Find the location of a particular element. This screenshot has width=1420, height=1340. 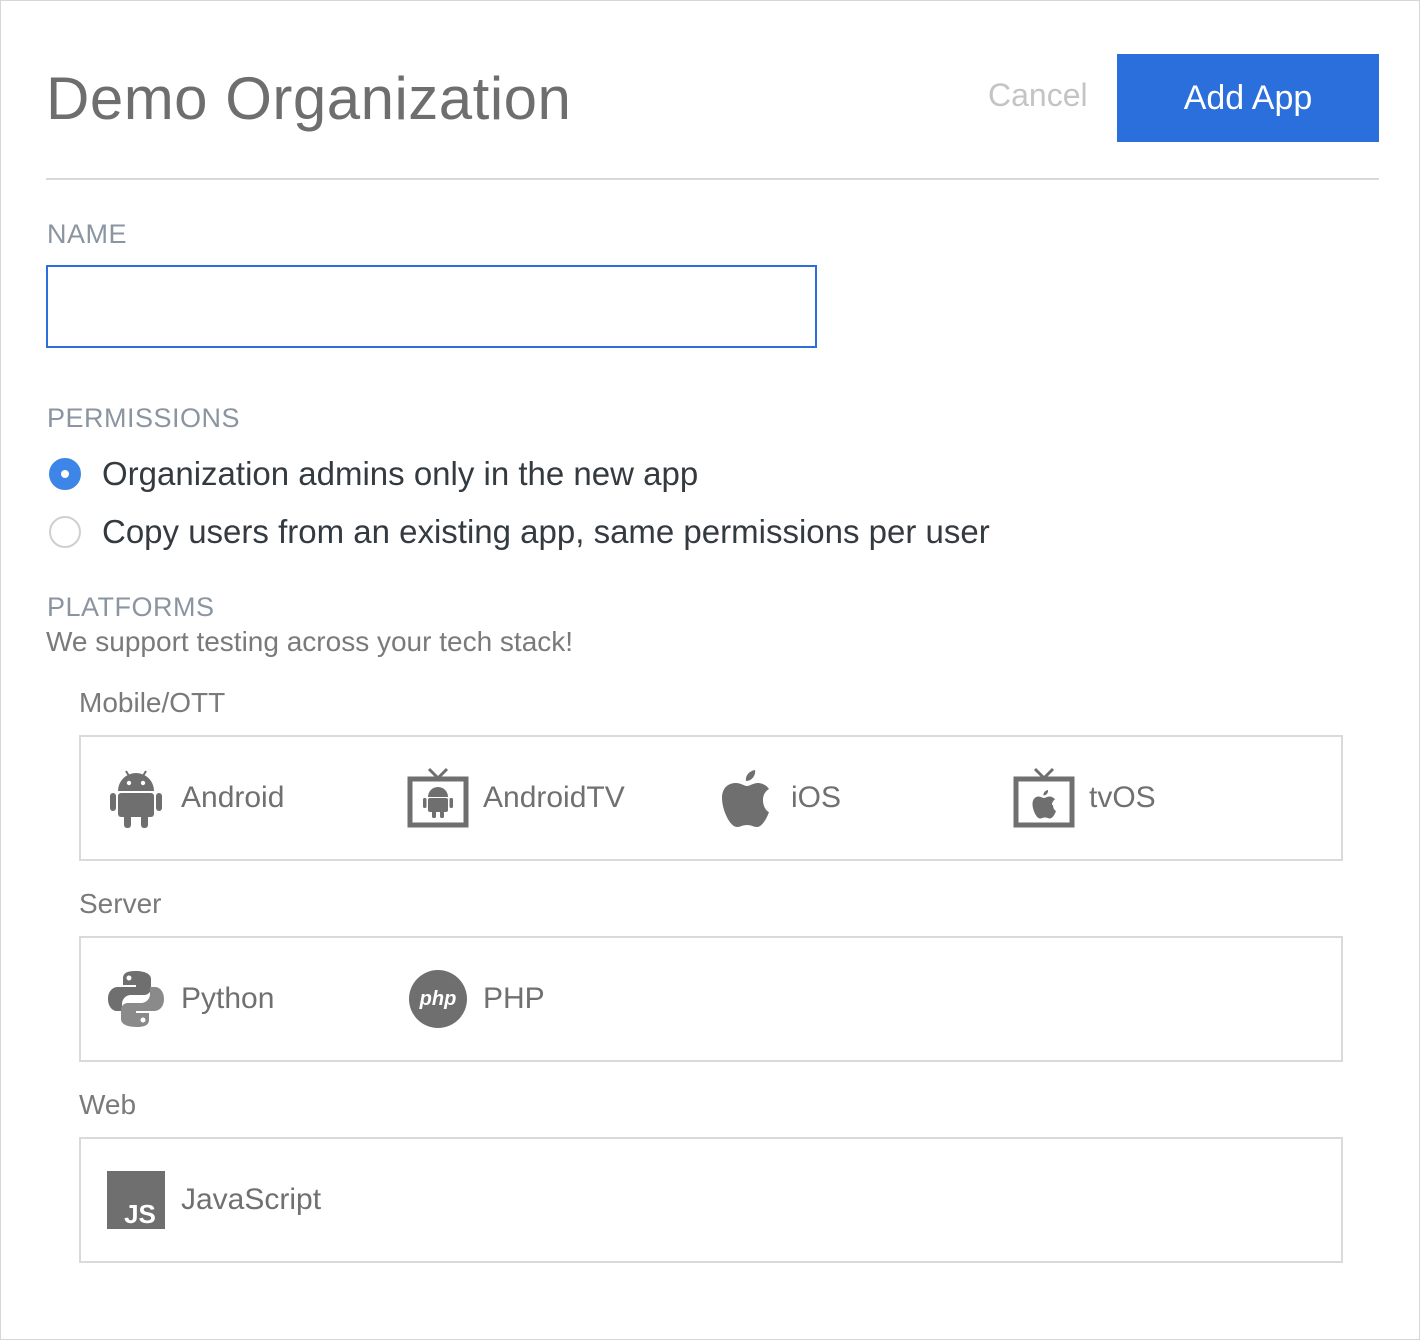

platform-label: JavaScript is located at coordinates (251, 1199).